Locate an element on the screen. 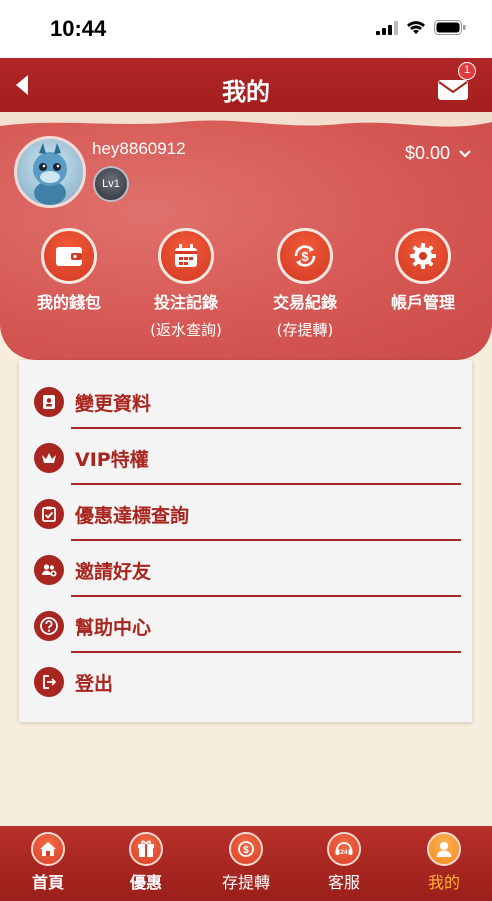 This screenshot has width=492, height=901. menu-label: 優惠達標查詢 is located at coordinates (132, 516).